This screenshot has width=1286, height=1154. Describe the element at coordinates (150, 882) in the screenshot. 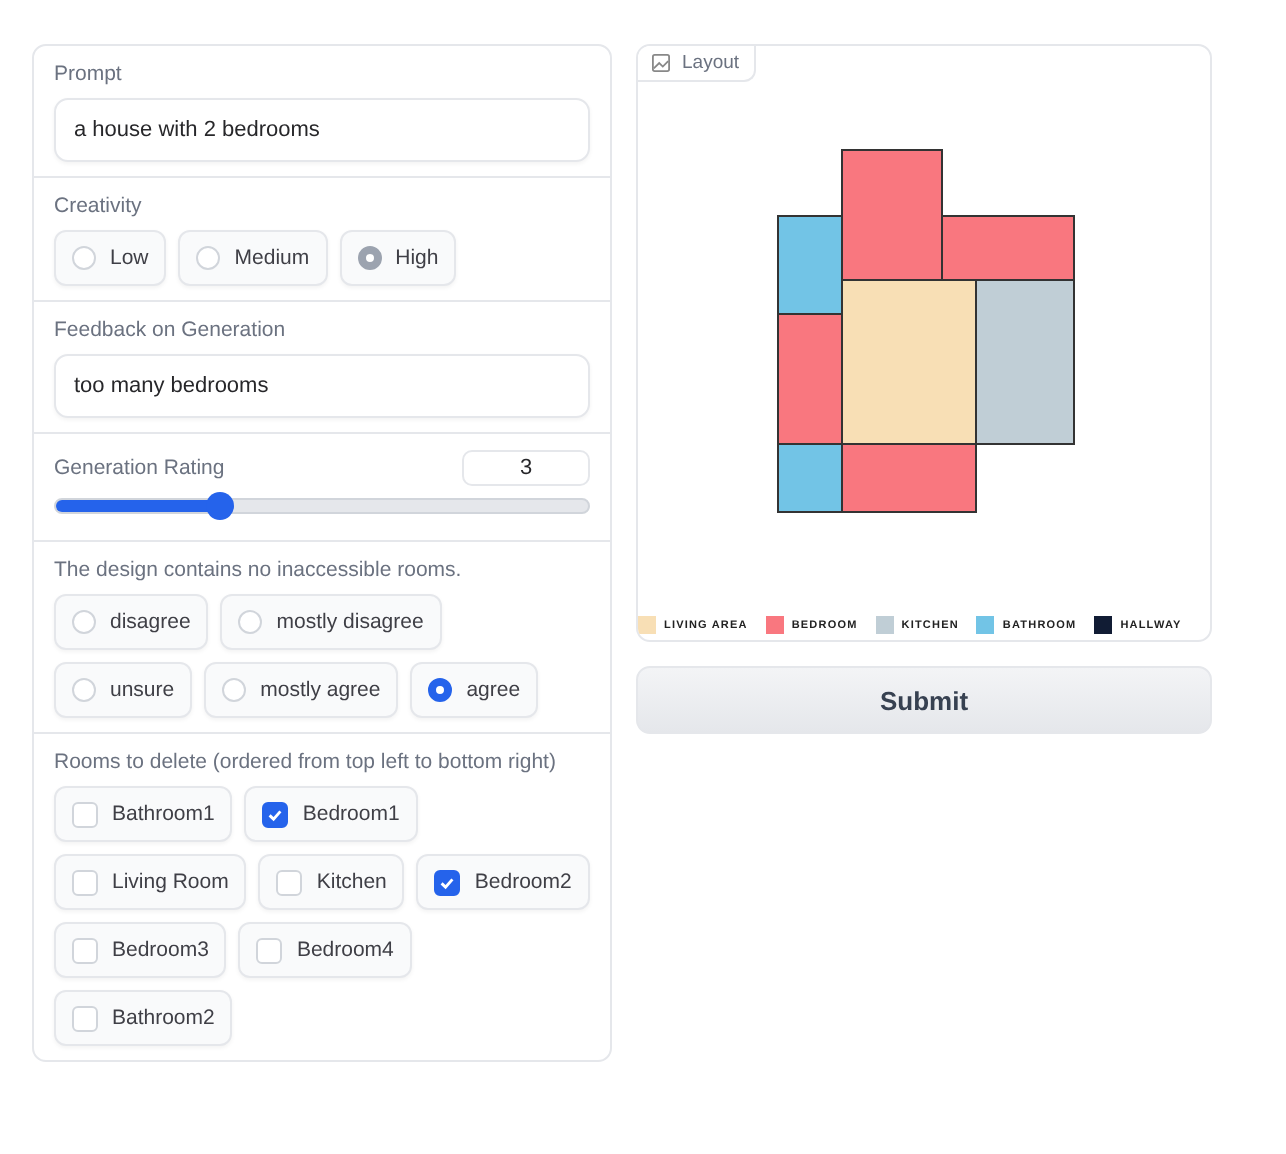

I see `checkbox-option: Living Room` at that location.